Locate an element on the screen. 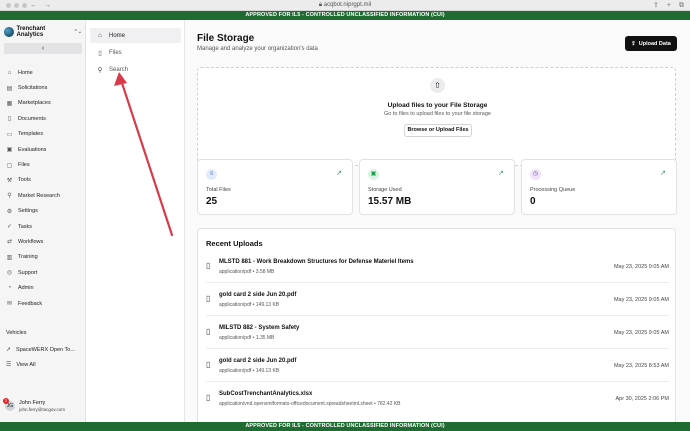 This screenshot has width=690, height=431. address-bar: 🔒︎ acqbot.niprgpt.mil is located at coordinates (345, 5).